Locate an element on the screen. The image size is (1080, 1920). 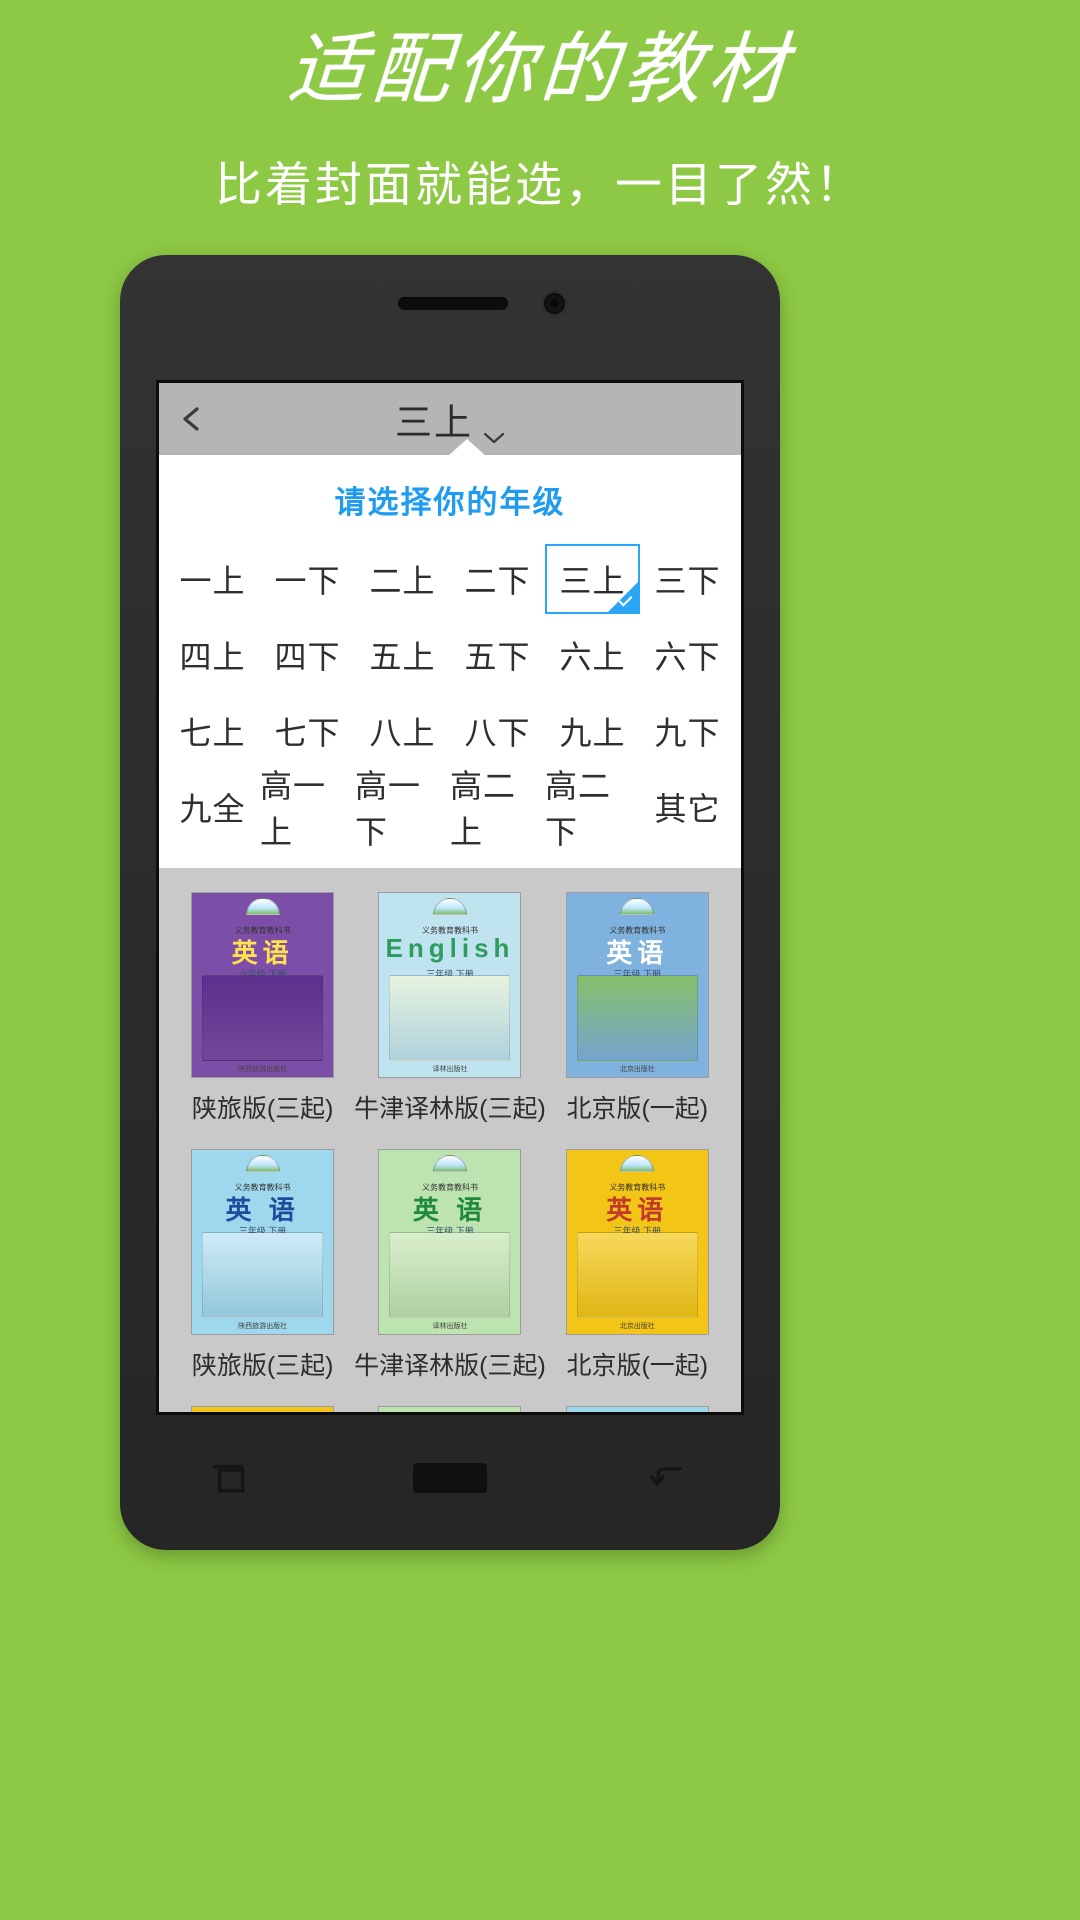
grade-option-高一上: 高一上 is located at coordinates (307, 809).